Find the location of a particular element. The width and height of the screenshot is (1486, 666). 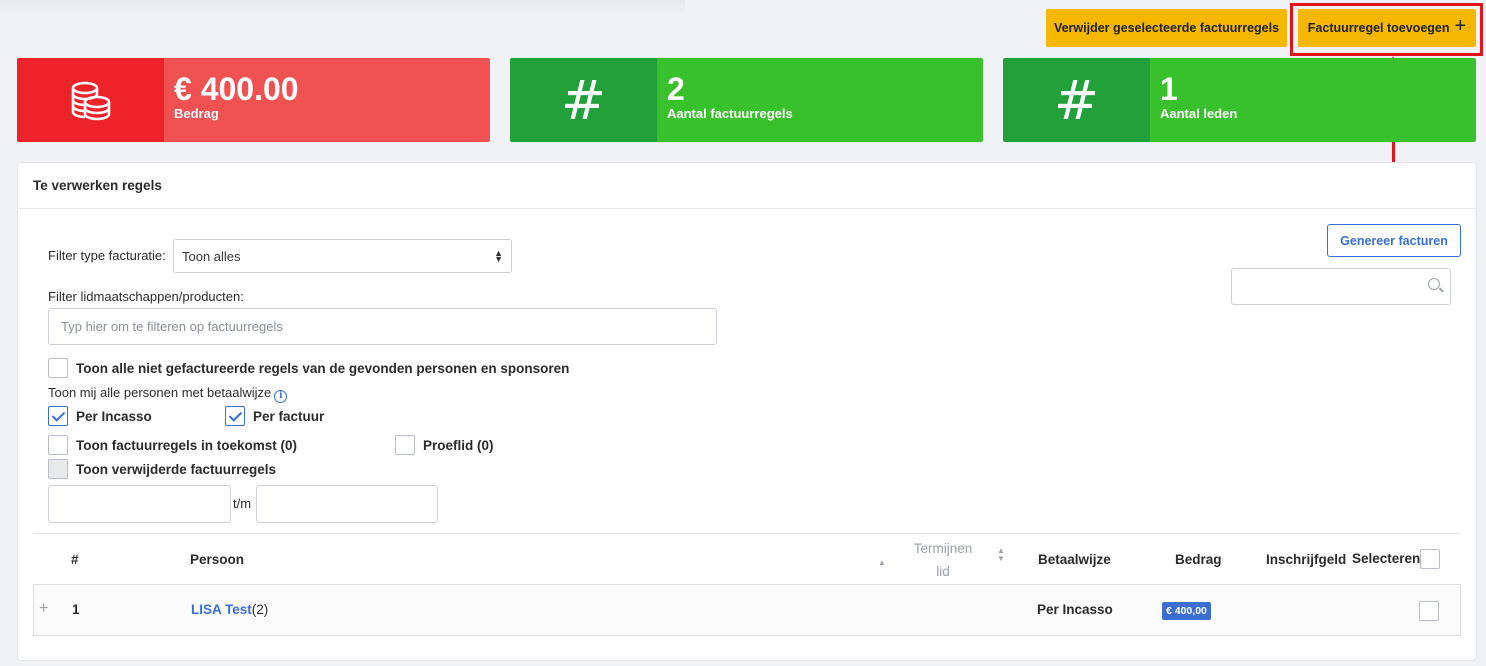

col-number: # is located at coordinates (75, 559).